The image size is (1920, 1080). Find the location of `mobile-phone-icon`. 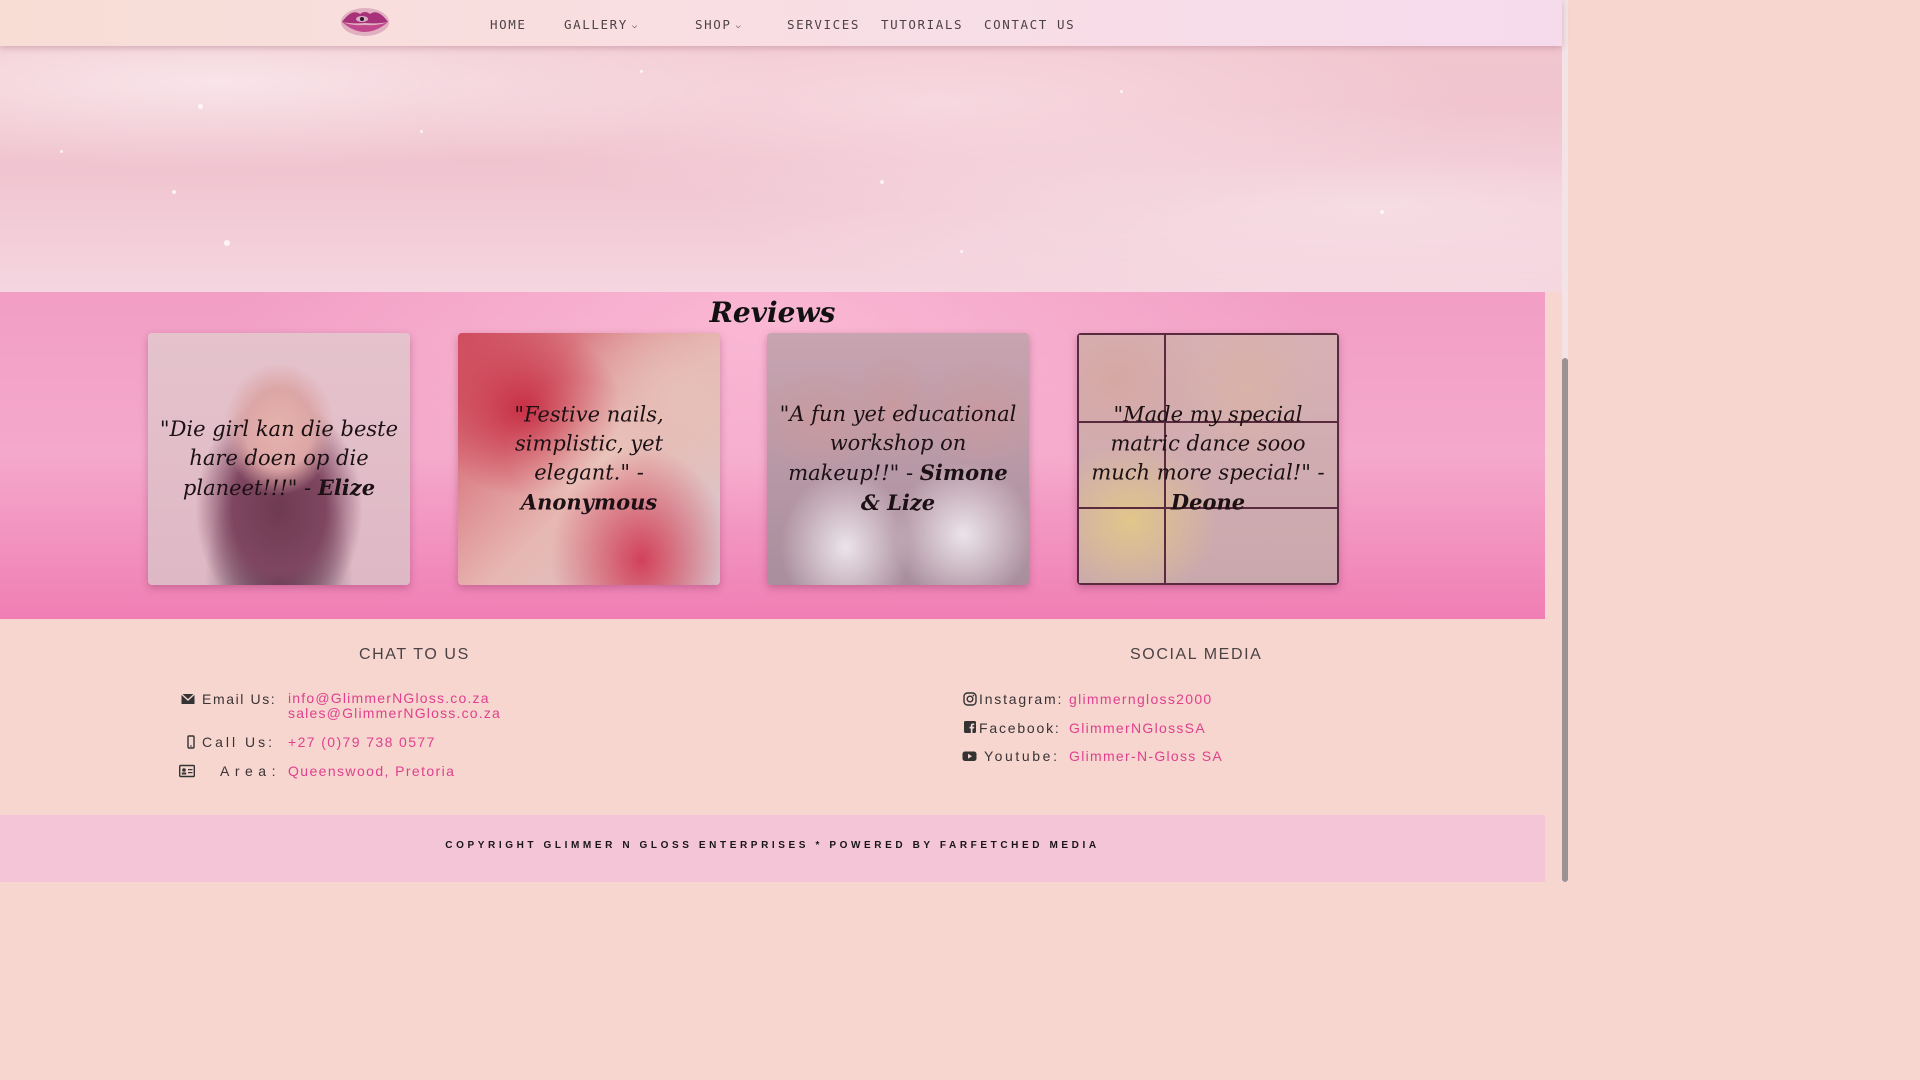

mobile-phone-icon is located at coordinates (191, 742).